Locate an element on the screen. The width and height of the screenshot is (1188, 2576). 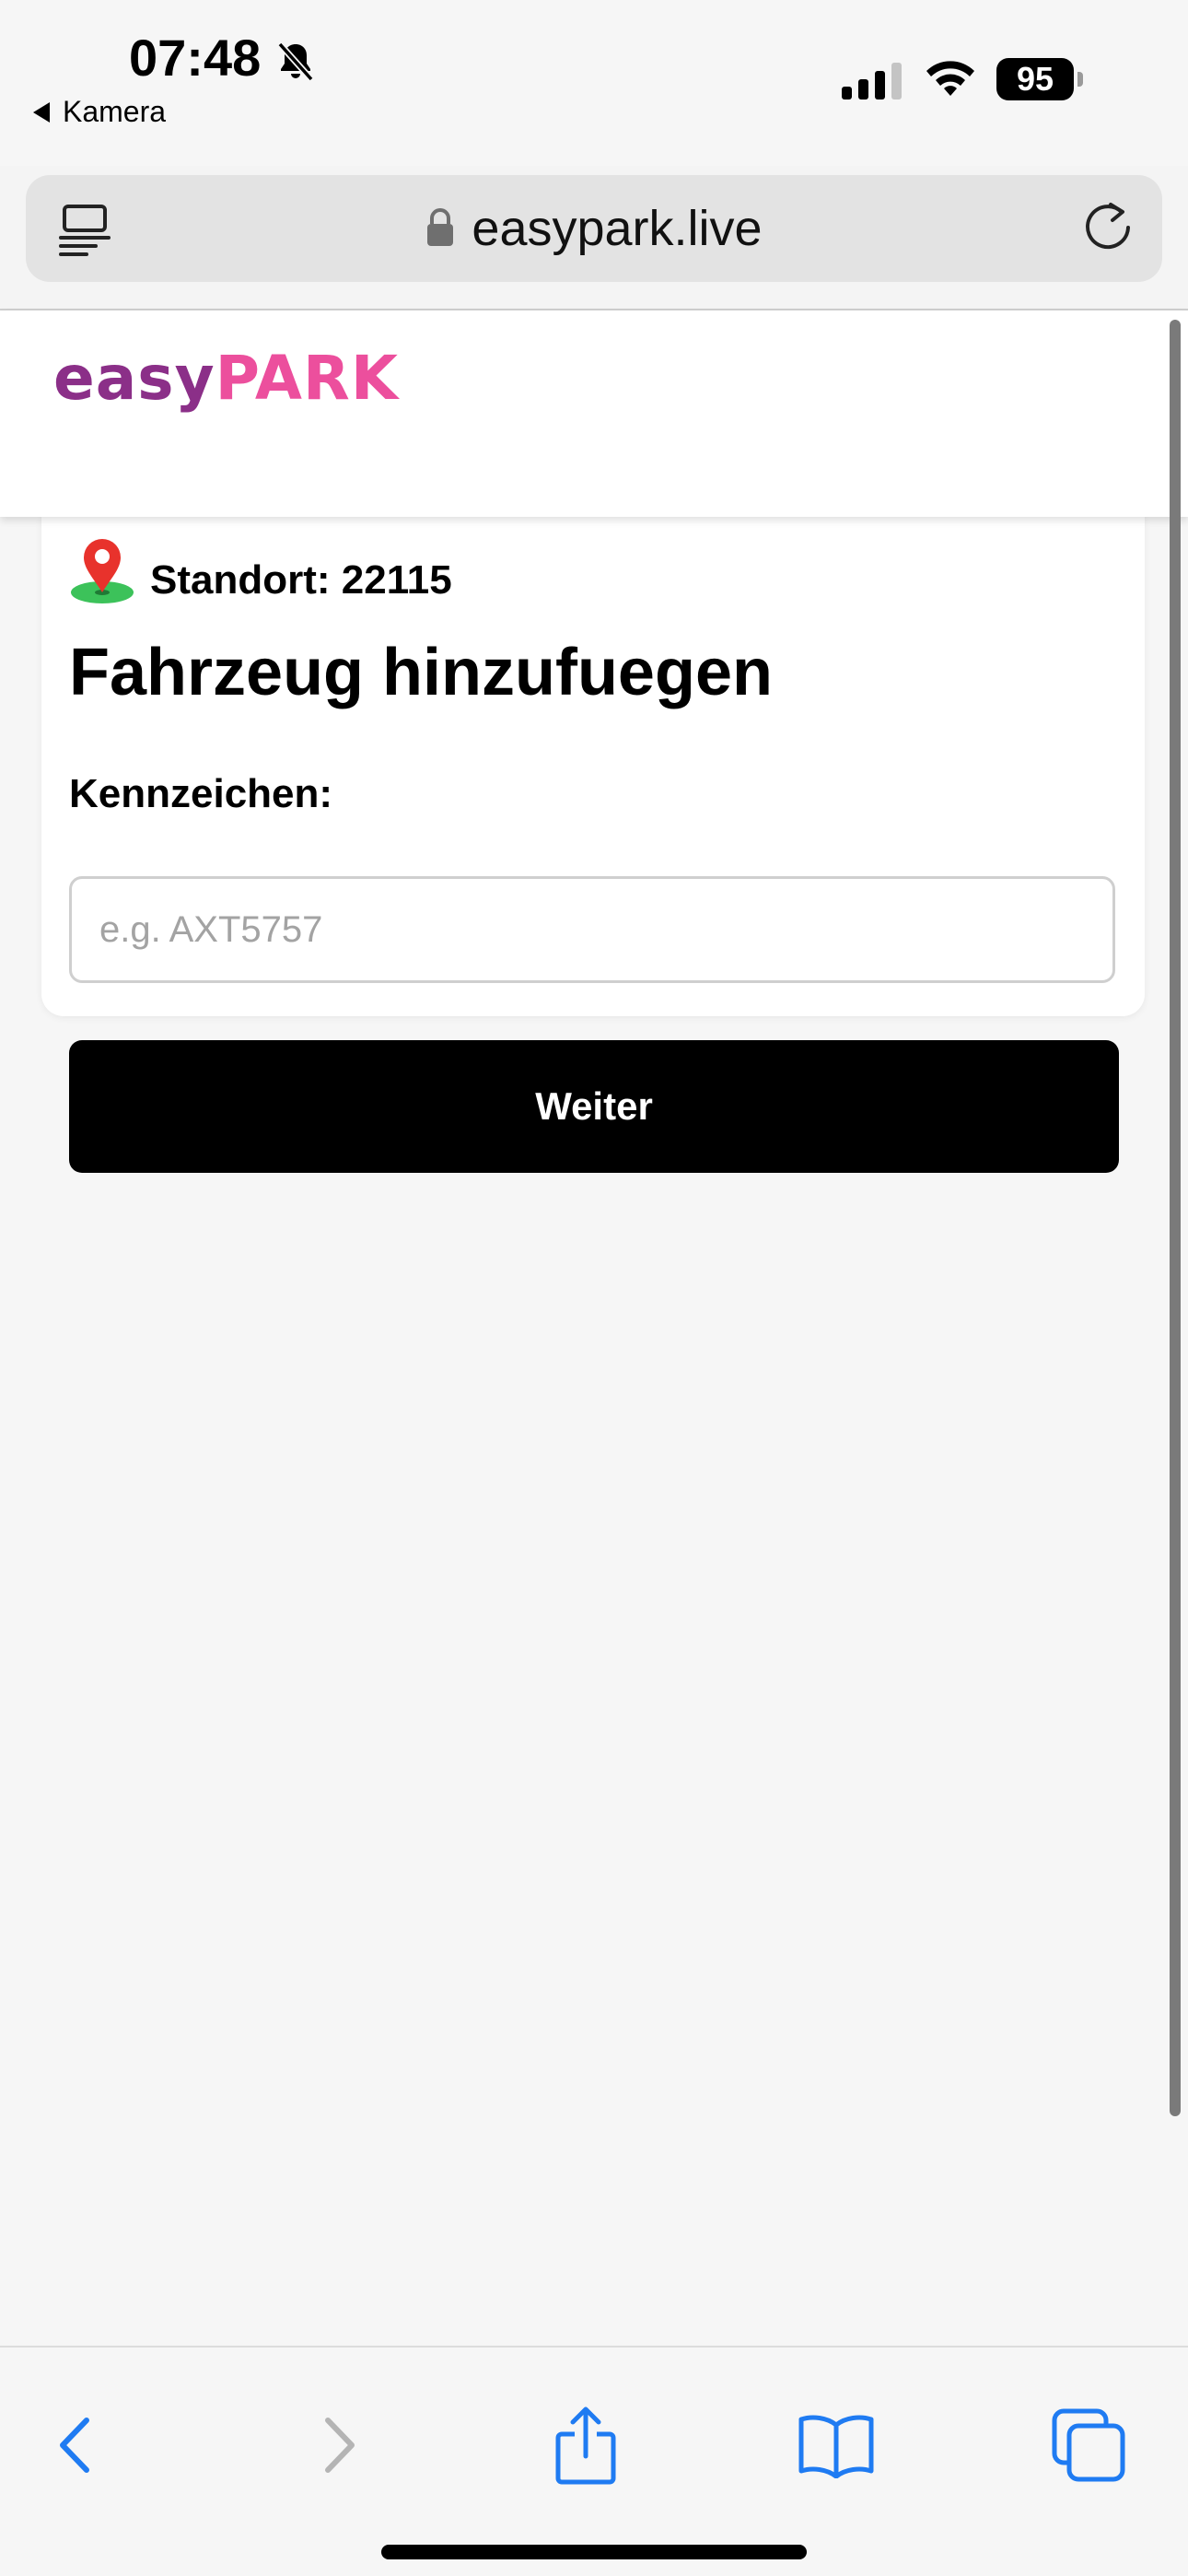
tabs-icon is located at coordinates (1088, 2445).